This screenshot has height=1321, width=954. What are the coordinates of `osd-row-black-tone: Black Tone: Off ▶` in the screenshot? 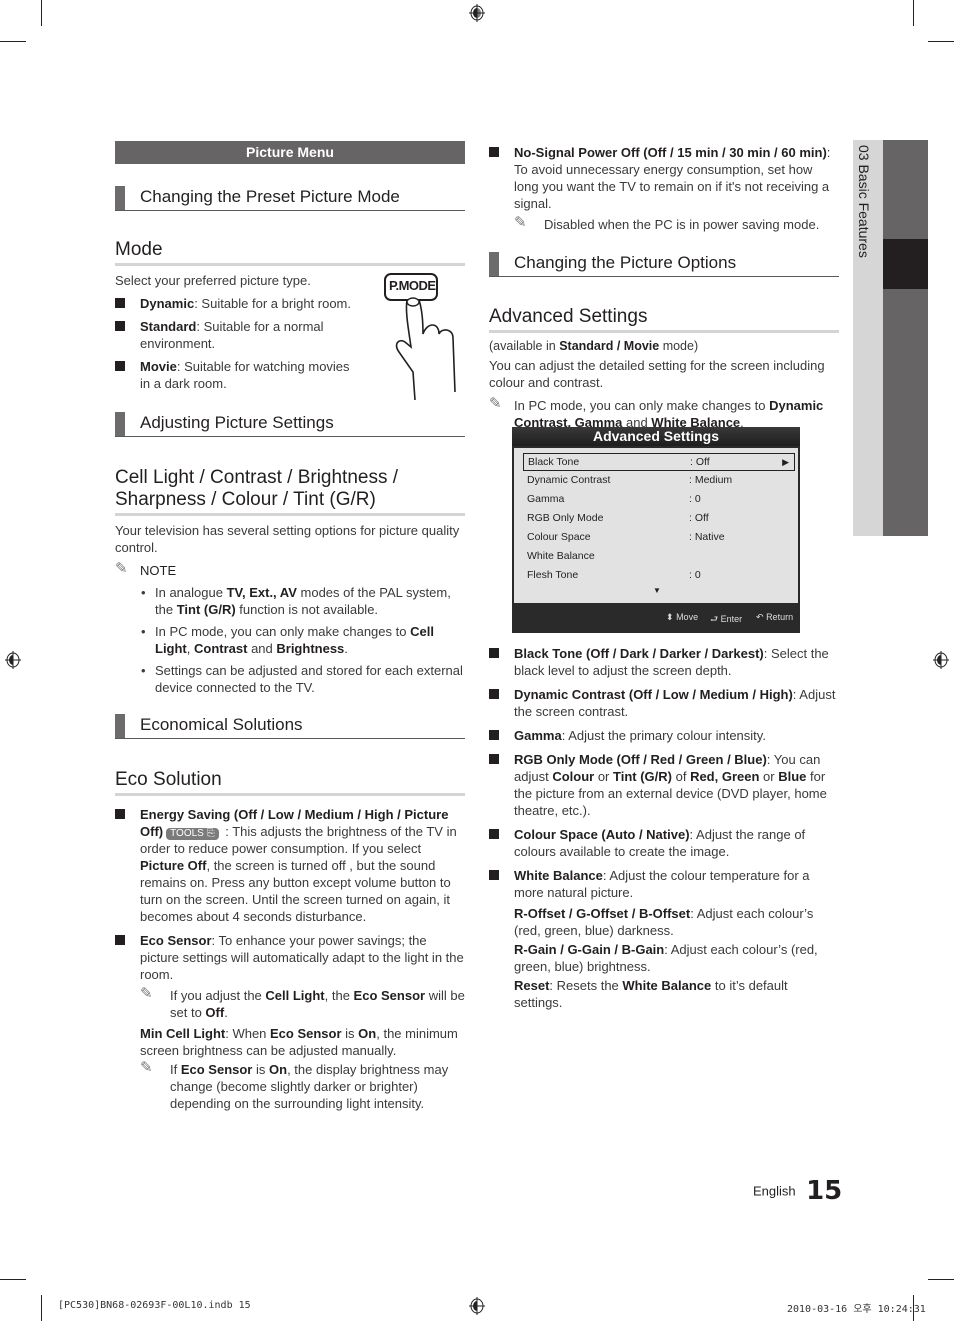 It's located at (659, 462).